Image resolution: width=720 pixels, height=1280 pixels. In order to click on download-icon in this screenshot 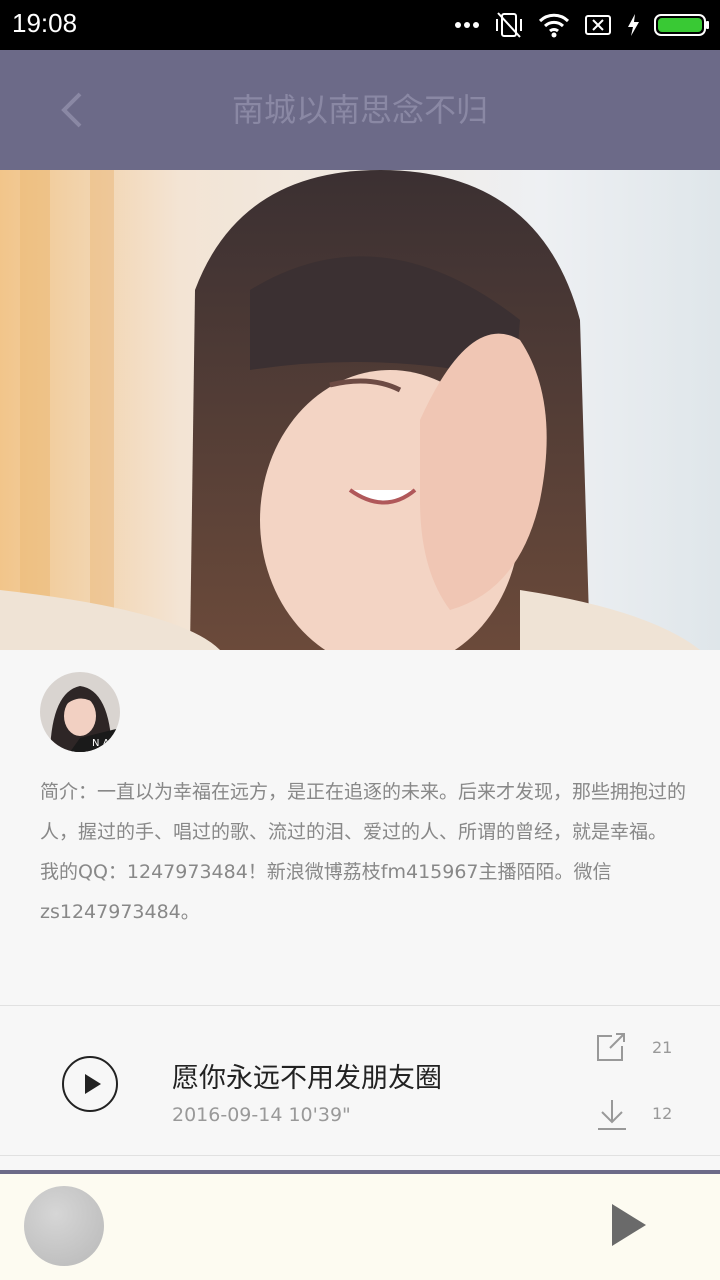, I will do `click(612, 1115)`.